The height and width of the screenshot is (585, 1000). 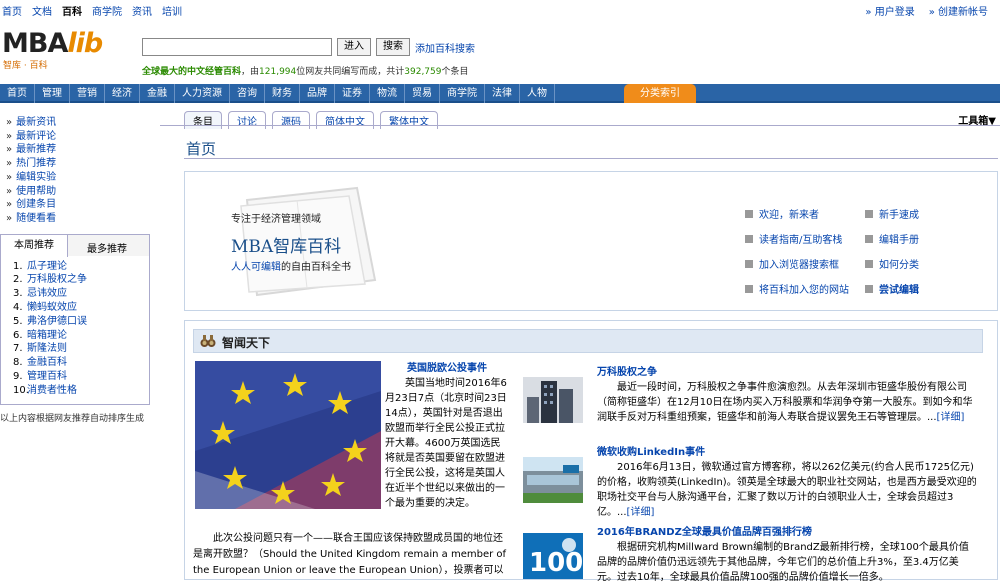 What do you see at coordinates (787, 452) in the screenshot?
I see `news-item-title: 微软收购LinkedIn事件` at bounding box center [787, 452].